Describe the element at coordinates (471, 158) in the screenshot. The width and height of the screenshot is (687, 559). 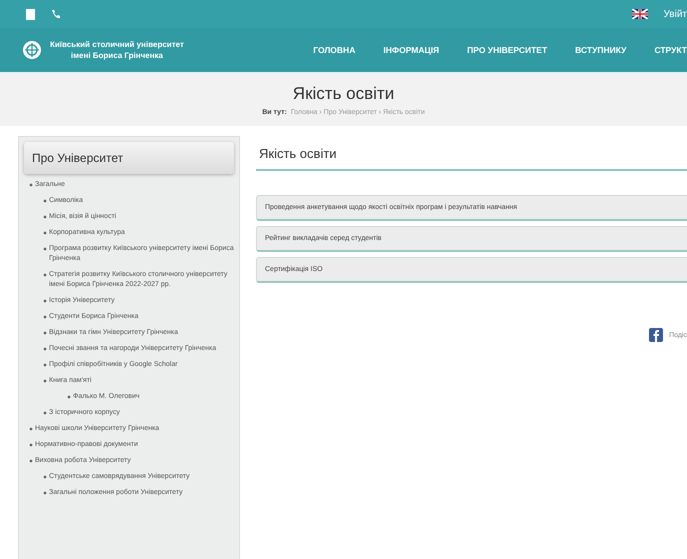
I see `section-title: Якість освіти` at that location.